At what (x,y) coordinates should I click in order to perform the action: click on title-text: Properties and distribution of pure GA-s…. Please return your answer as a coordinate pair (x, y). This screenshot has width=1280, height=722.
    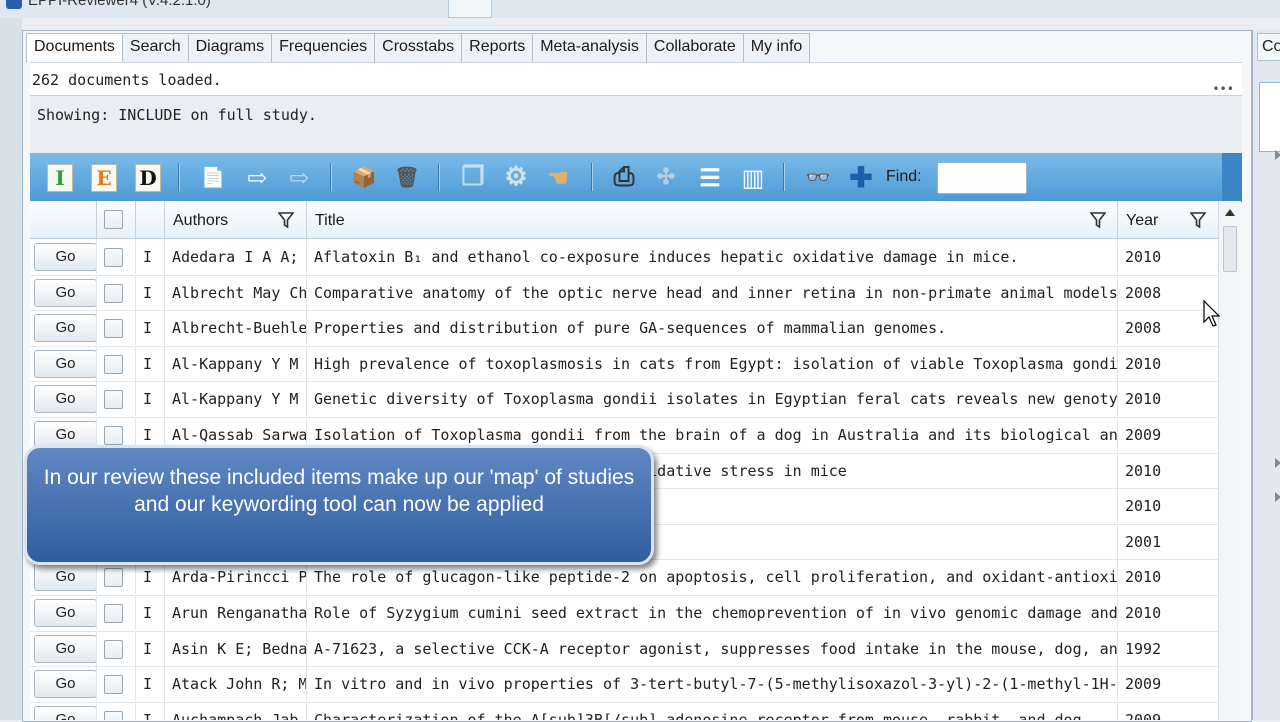
    Looking at the image, I should click on (630, 328).